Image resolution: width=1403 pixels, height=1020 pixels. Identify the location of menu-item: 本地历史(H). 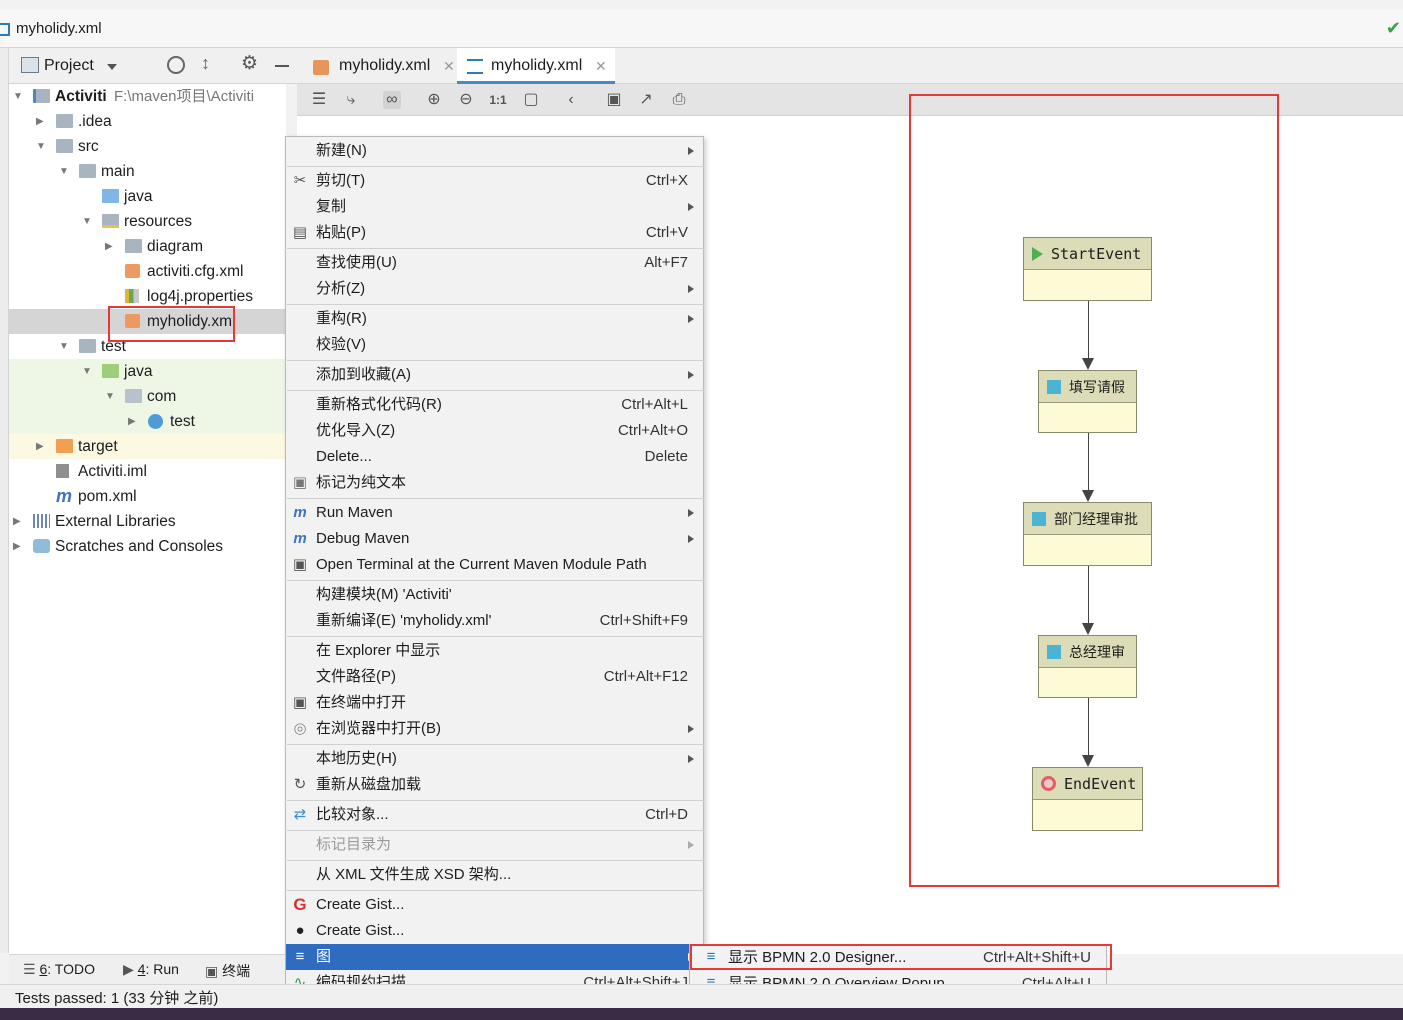
(494, 759).